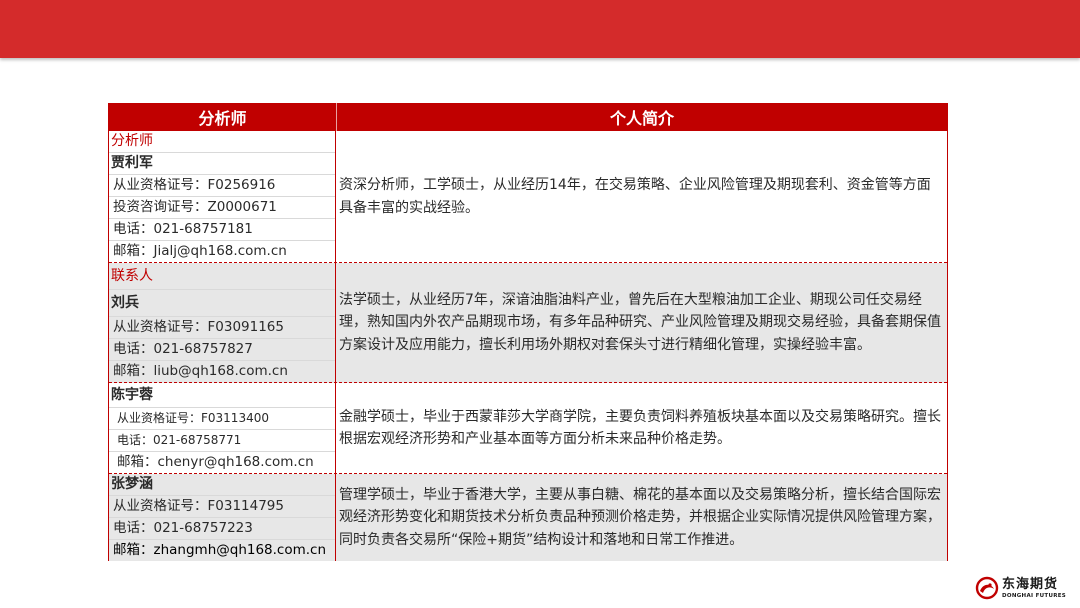 This screenshot has height=608, width=1080. I want to click on phone: 电话：021-68757827, so click(222, 350).